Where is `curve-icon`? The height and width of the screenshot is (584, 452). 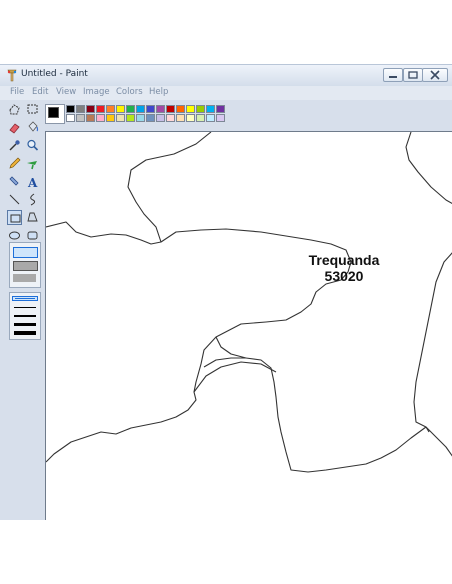 curve-icon is located at coordinates (33, 199).